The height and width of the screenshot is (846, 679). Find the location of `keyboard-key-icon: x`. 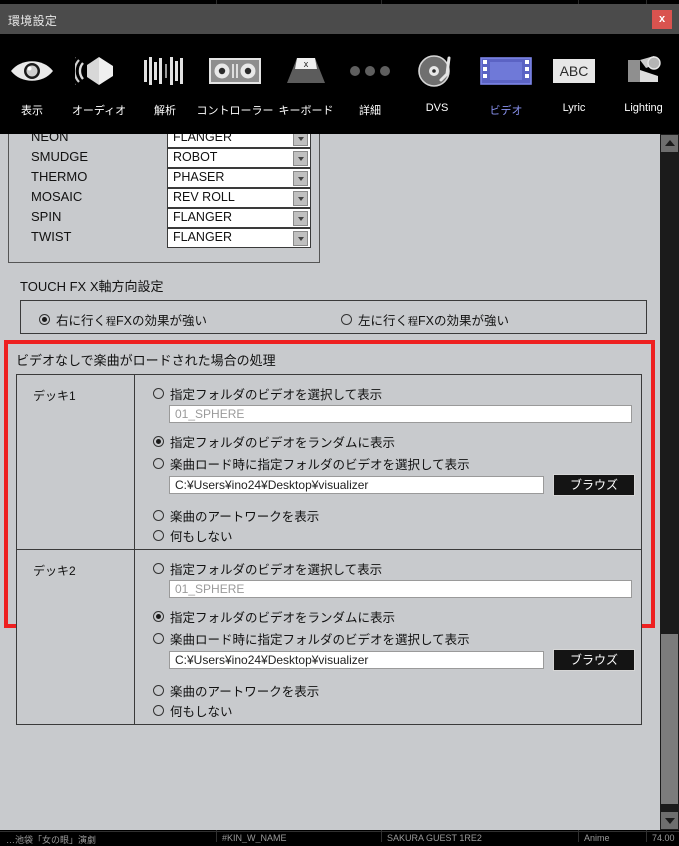

keyboard-key-icon: x is located at coordinates (306, 71).